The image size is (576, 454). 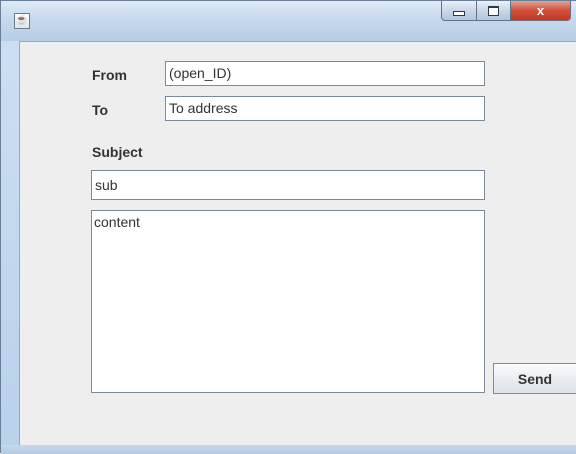 I want to click on java-cup-icon: ☕, so click(x=22, y=21).